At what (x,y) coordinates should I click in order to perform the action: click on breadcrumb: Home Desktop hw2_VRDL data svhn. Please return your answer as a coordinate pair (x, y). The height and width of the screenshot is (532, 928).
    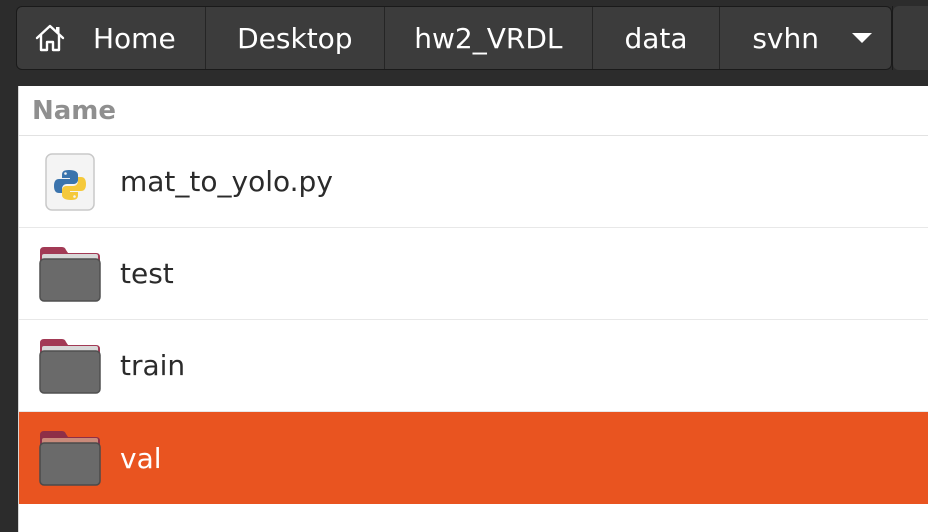
    Looking at the image, I should click on (454, 38).